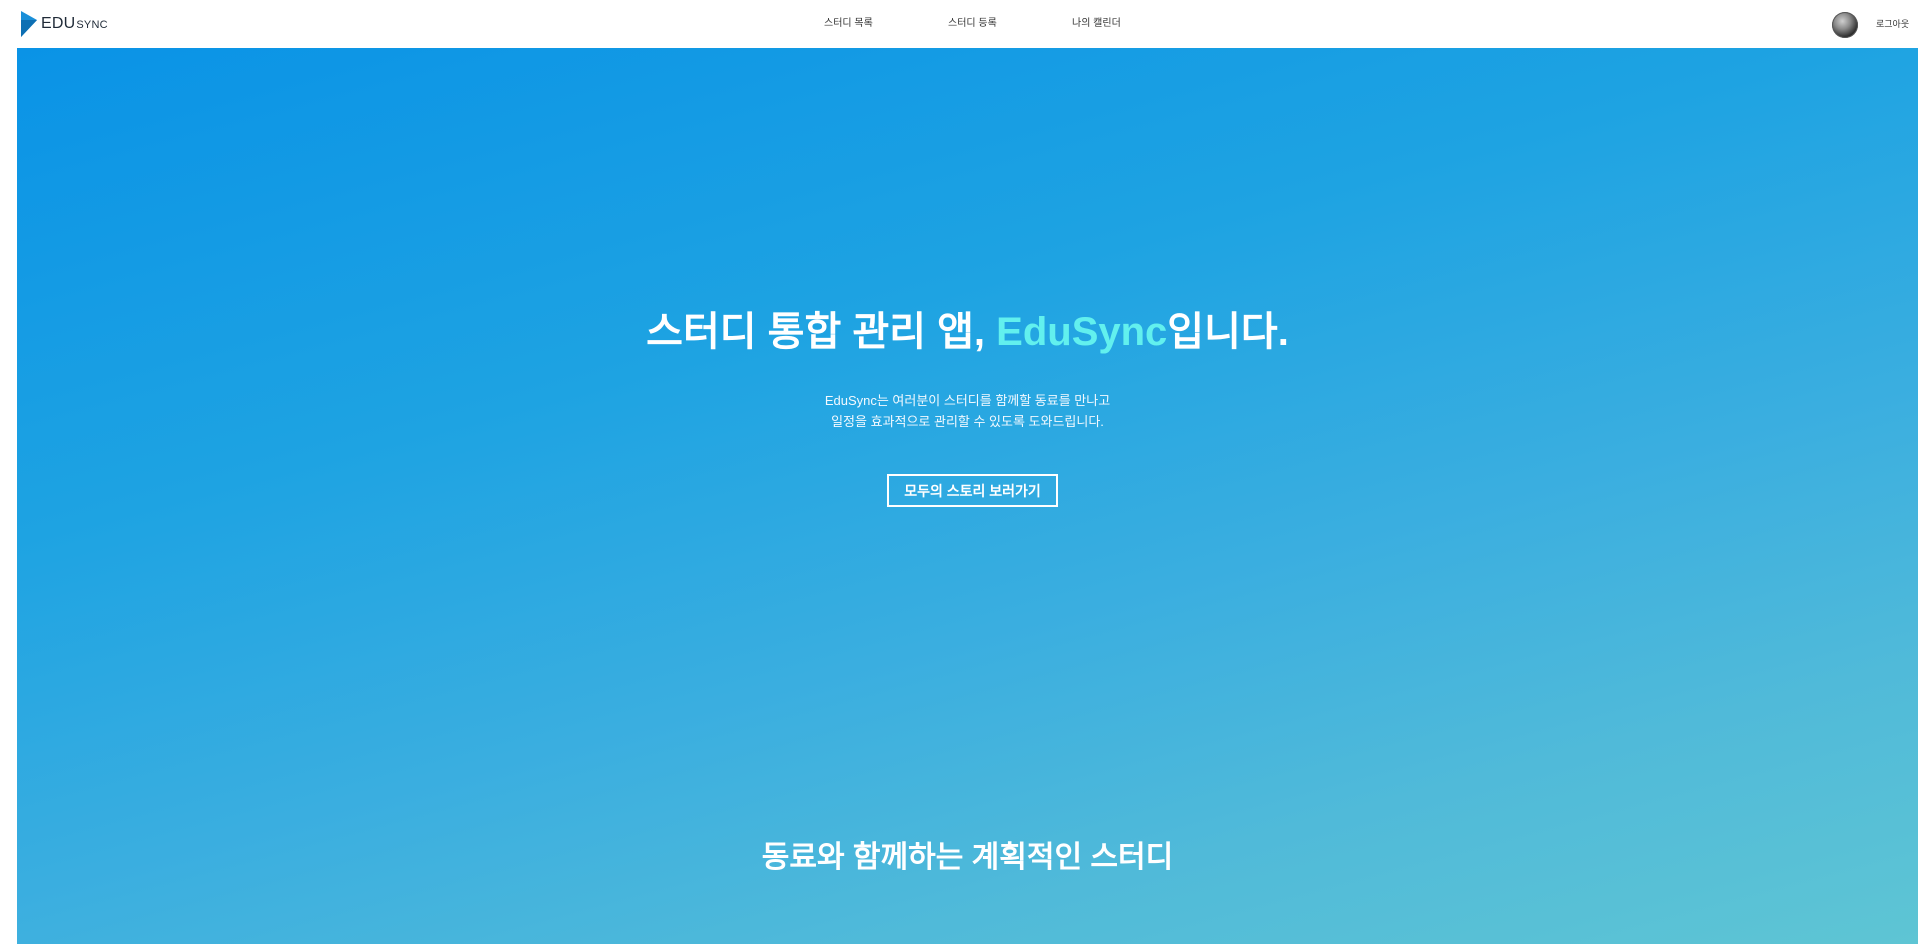  I want to click on hero-title-prefix: 스터디 통합 관리 앱,, so click(821, 332).